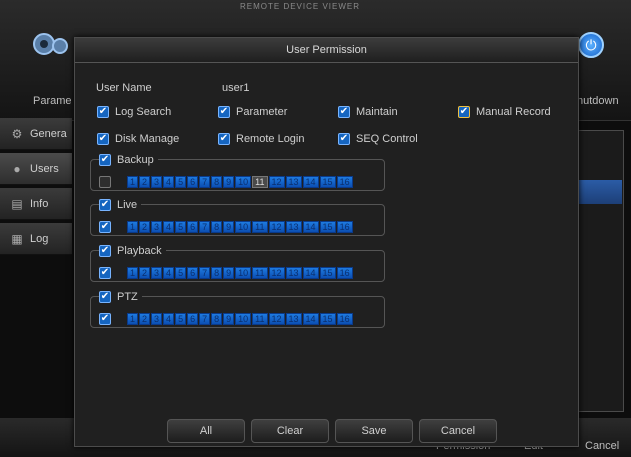  I want to click on user-list-selected-row, so click(598, 192).